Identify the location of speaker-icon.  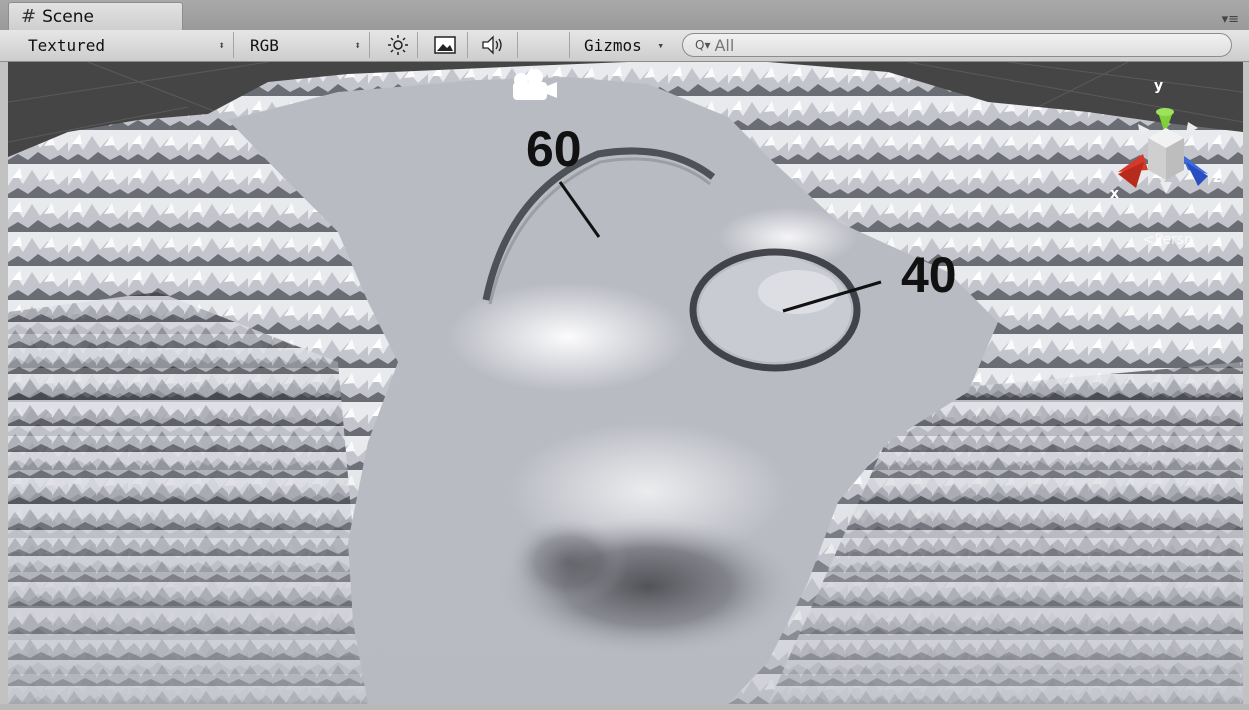
(491, 45).